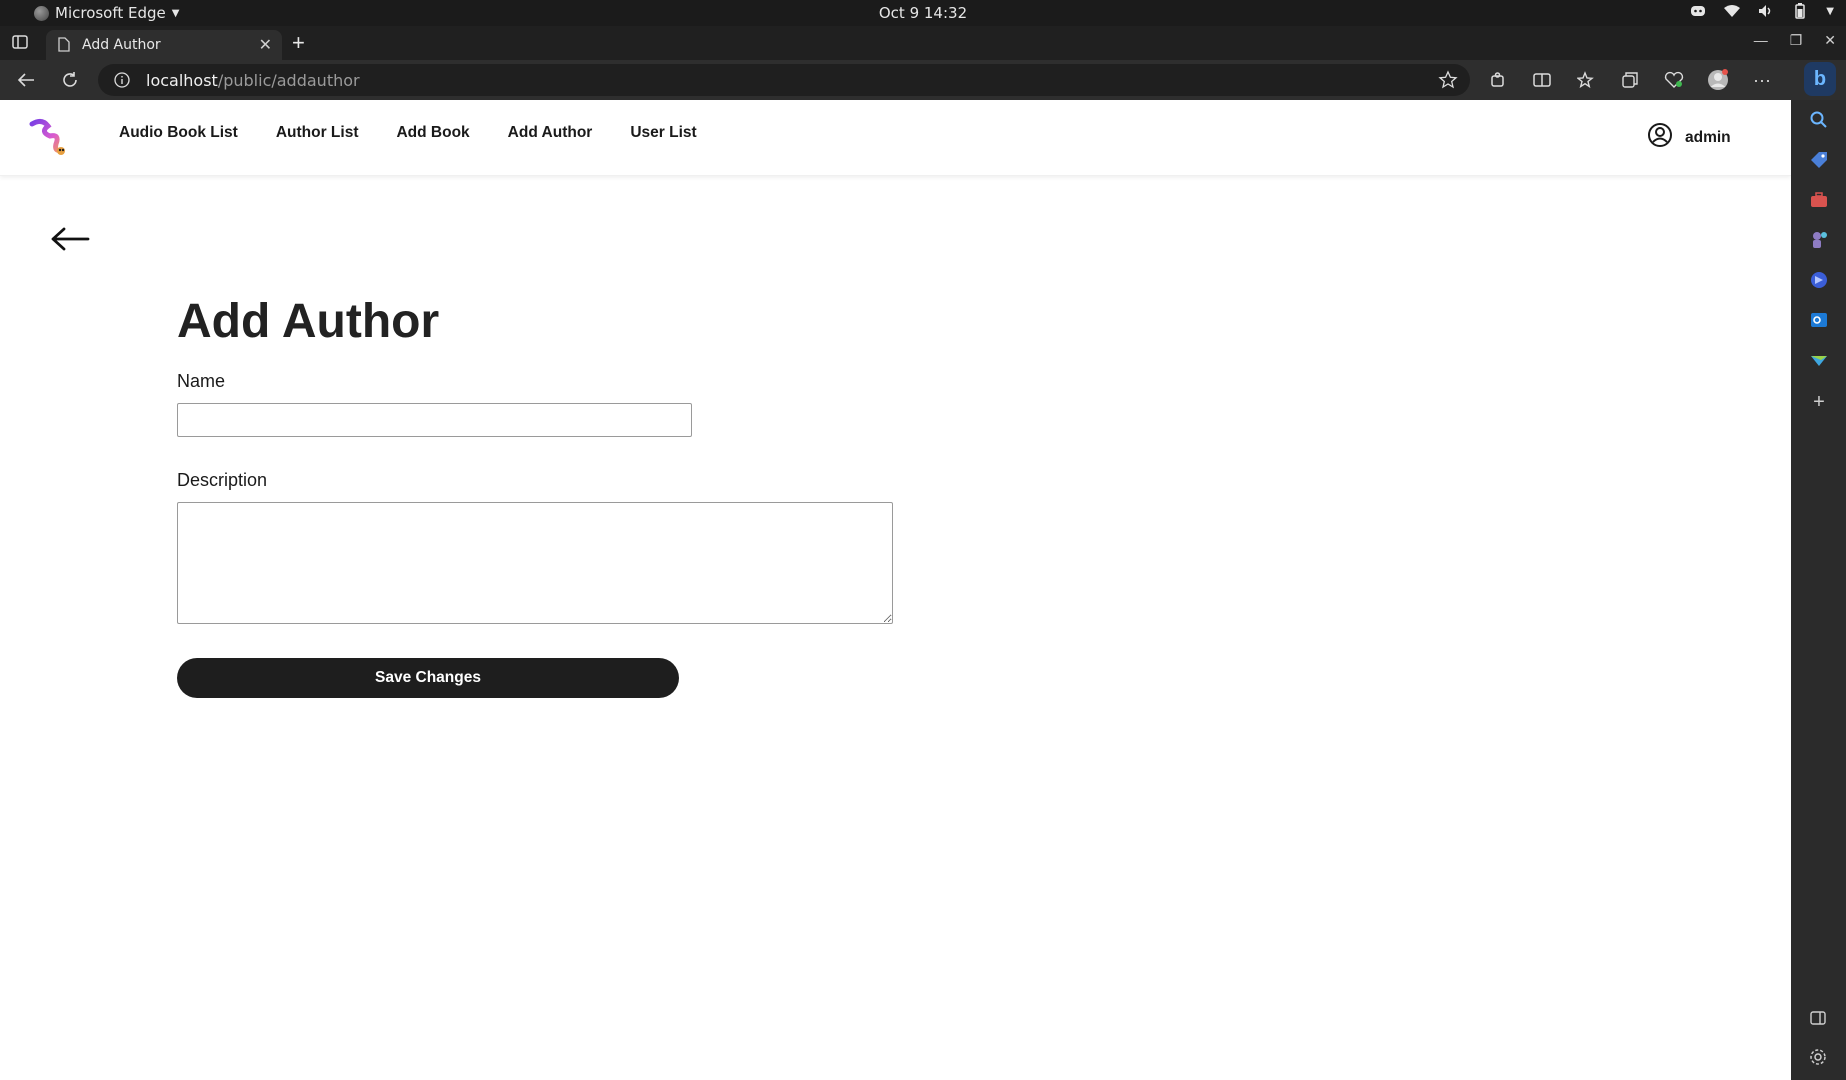  I want to click on reload-icon, so click(70, 80).